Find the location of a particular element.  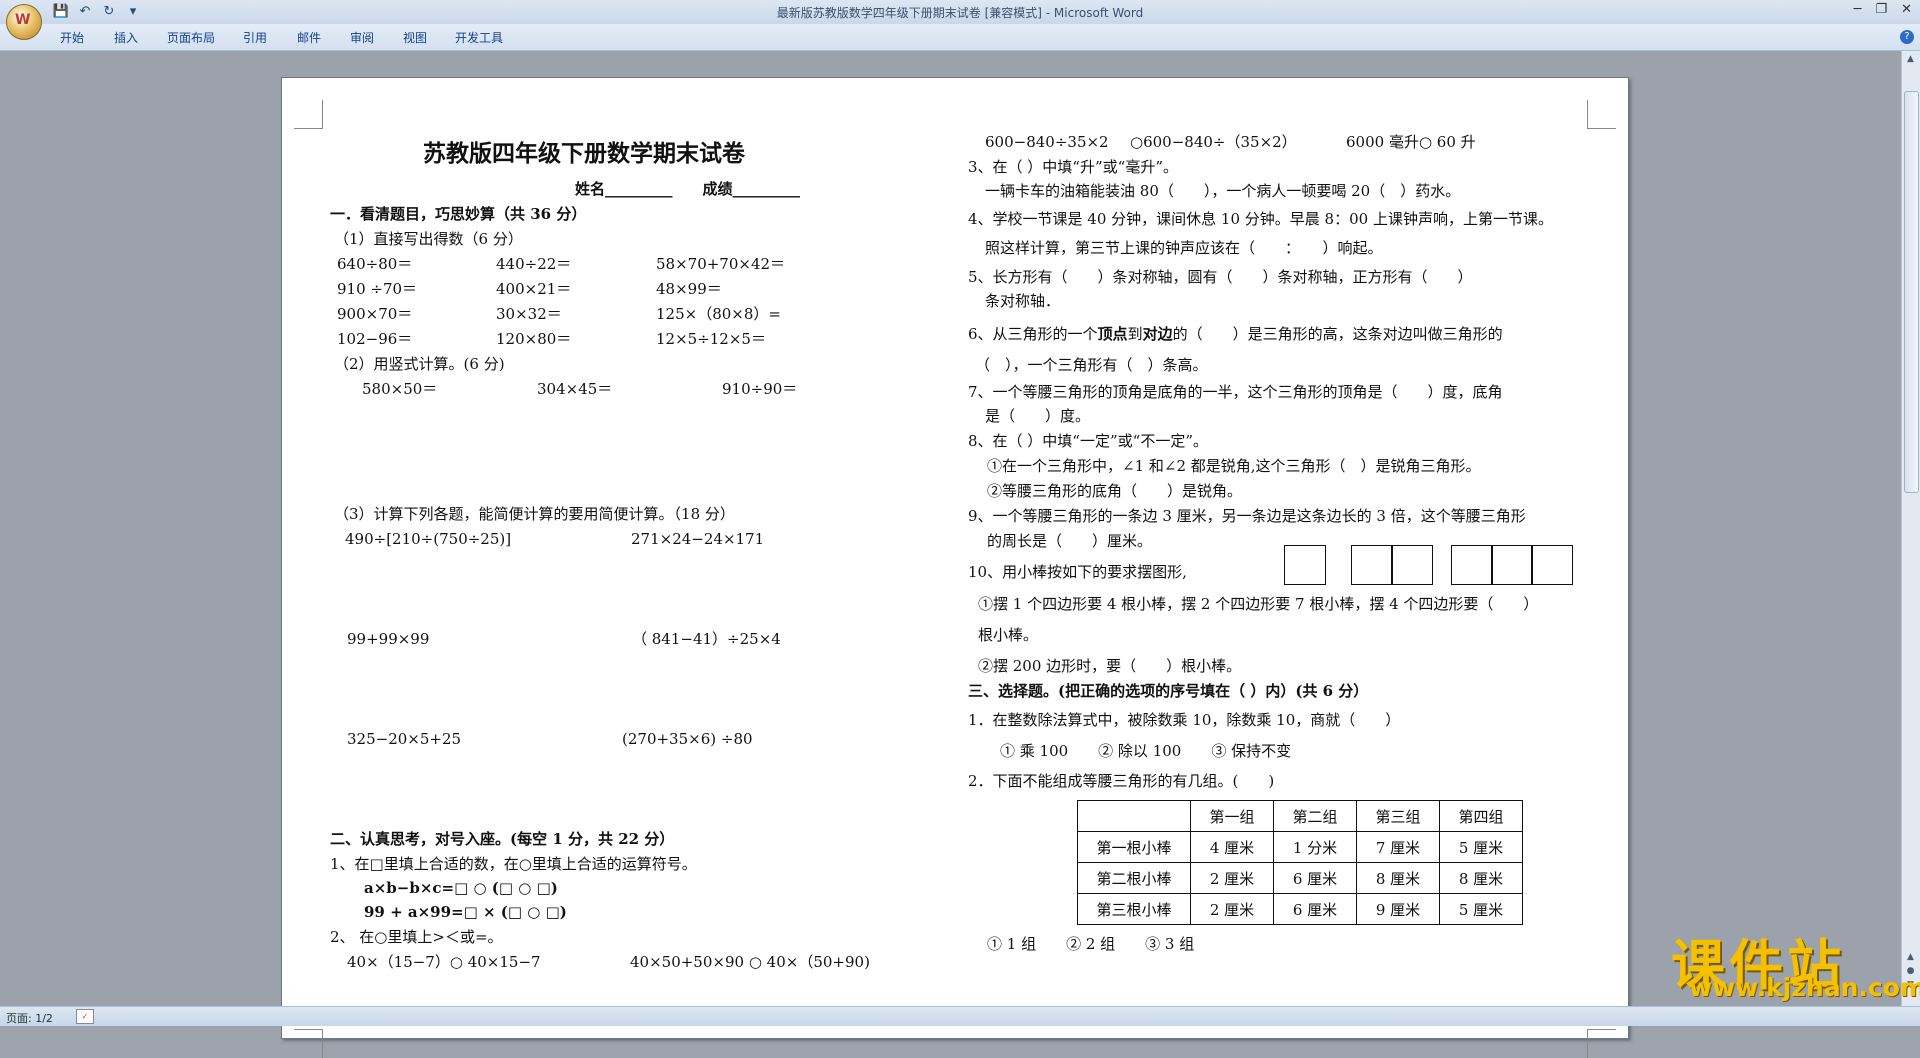

question-3: 3、在（ ）中填“升”或“毫升”。 is located at coordinates (1073, 167).